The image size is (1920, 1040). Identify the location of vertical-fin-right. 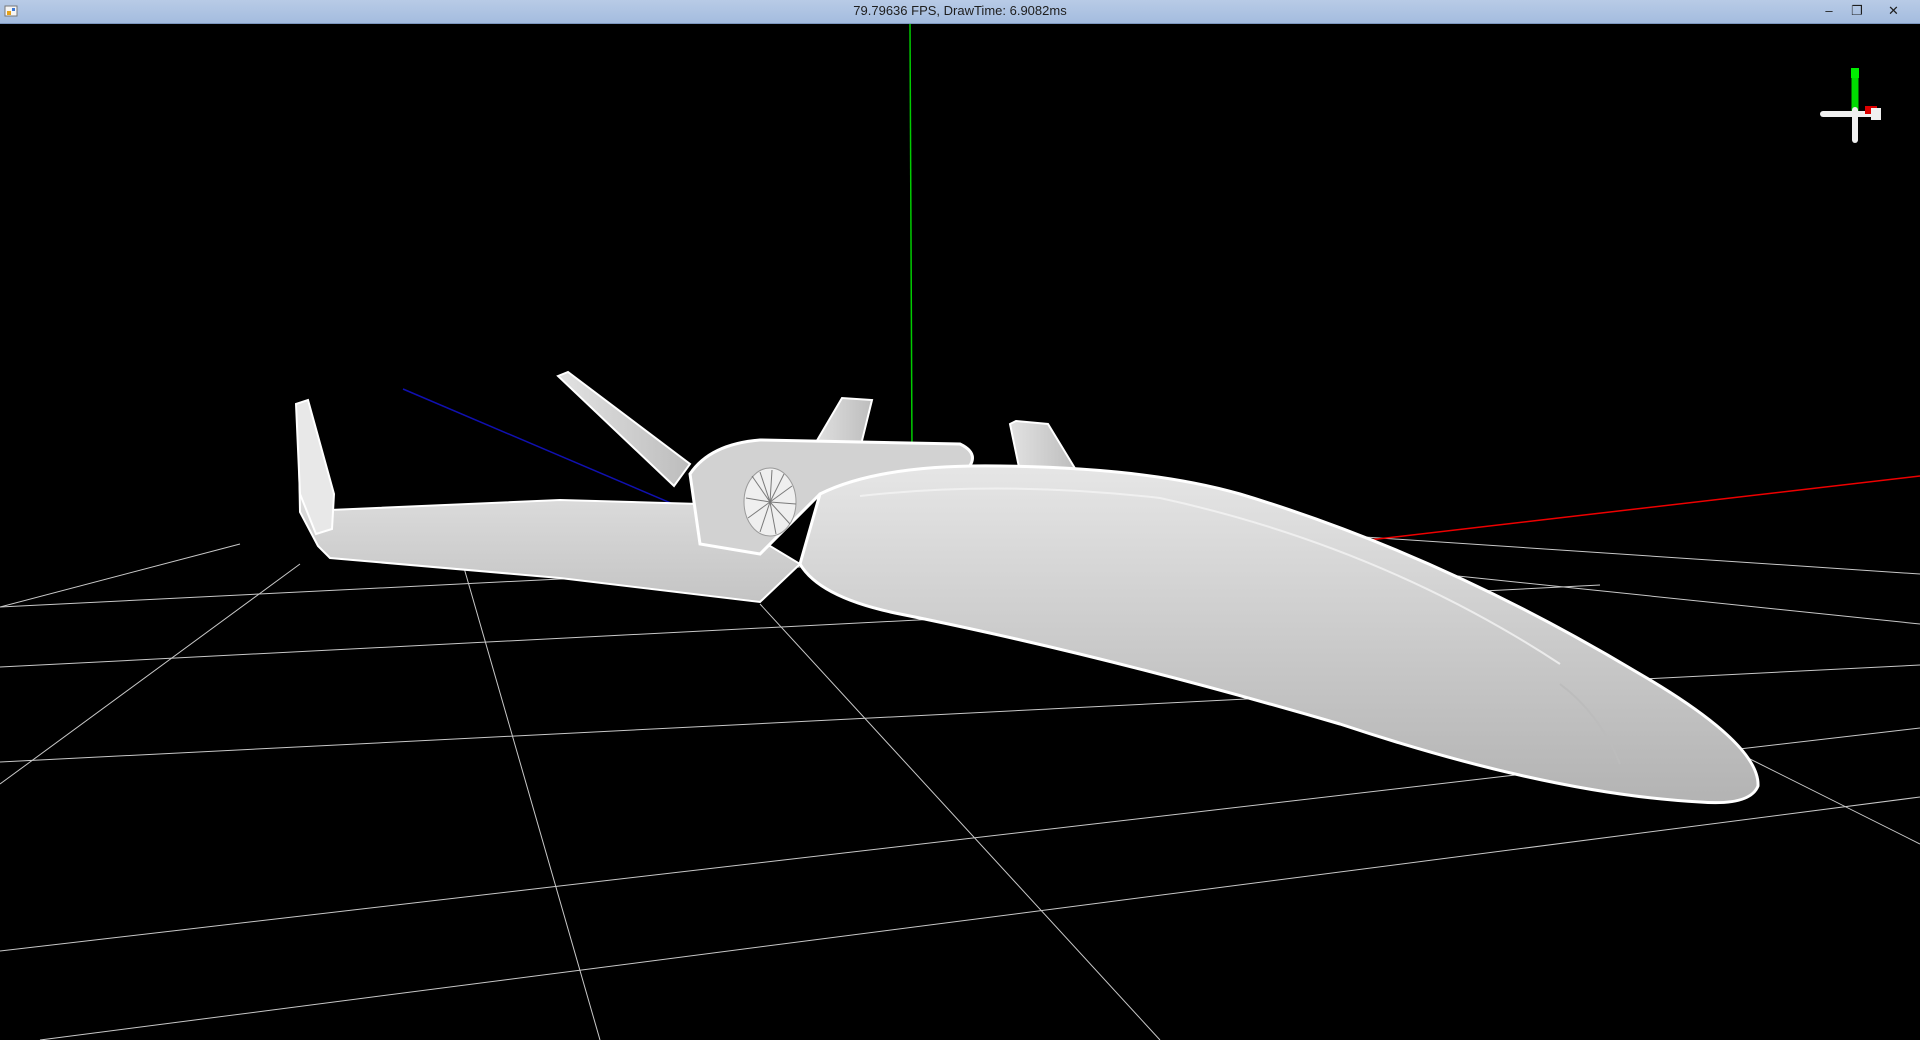
(1043, 446).